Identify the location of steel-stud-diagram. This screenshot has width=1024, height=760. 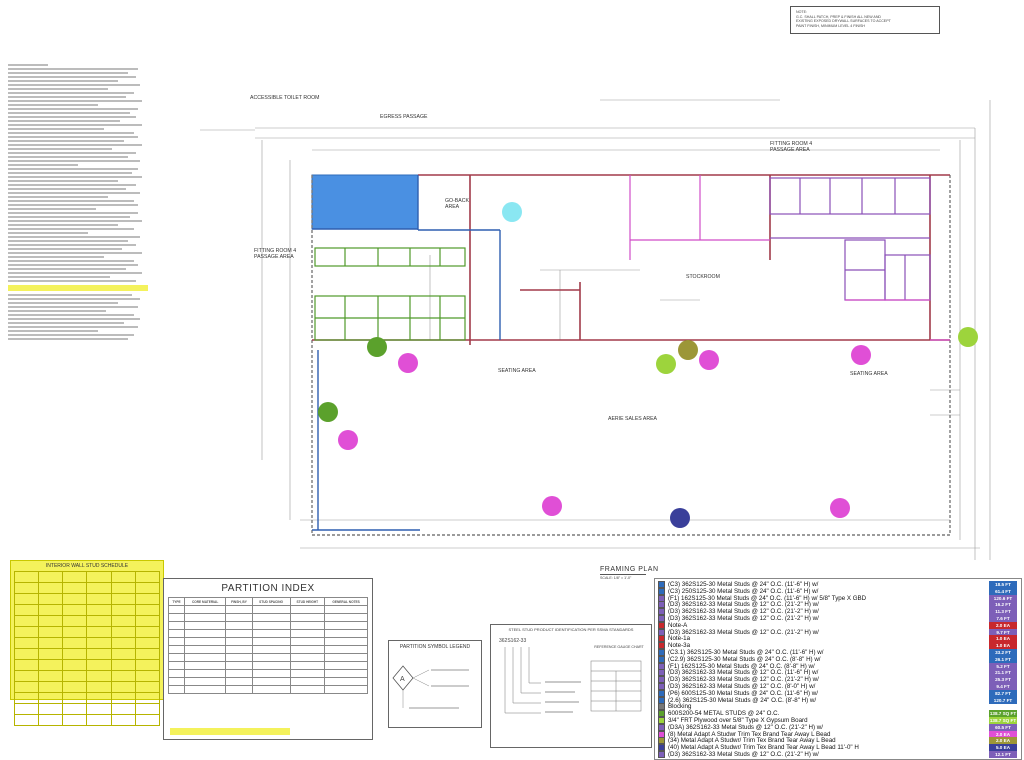
(573, 680).